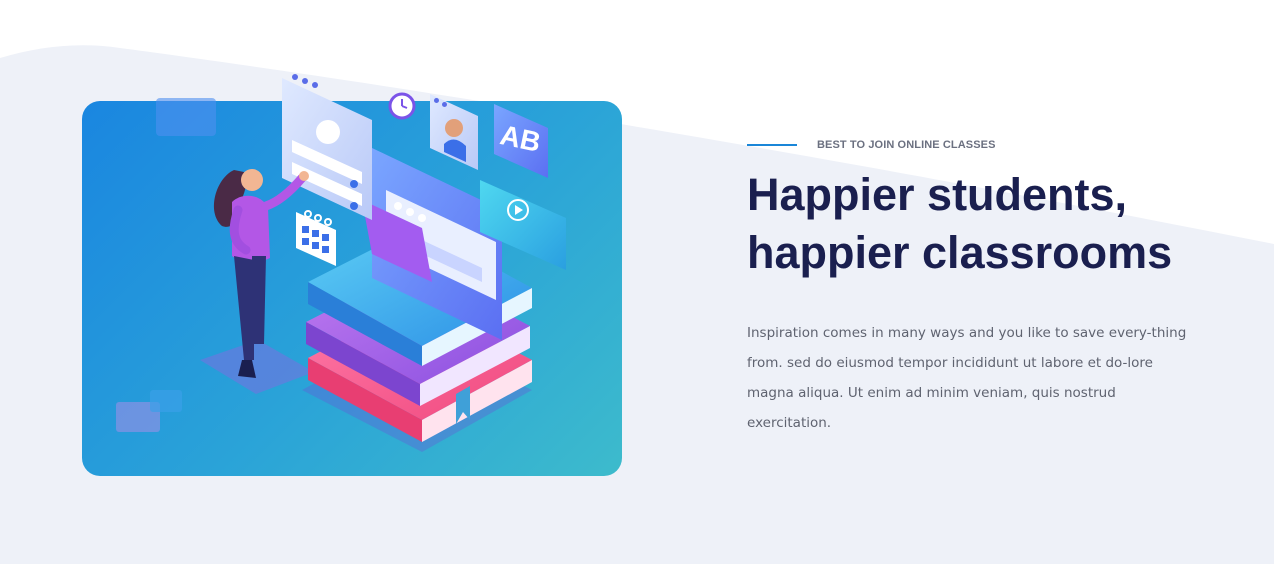  I want to click on ab-badge: AB, so click(521, 141).